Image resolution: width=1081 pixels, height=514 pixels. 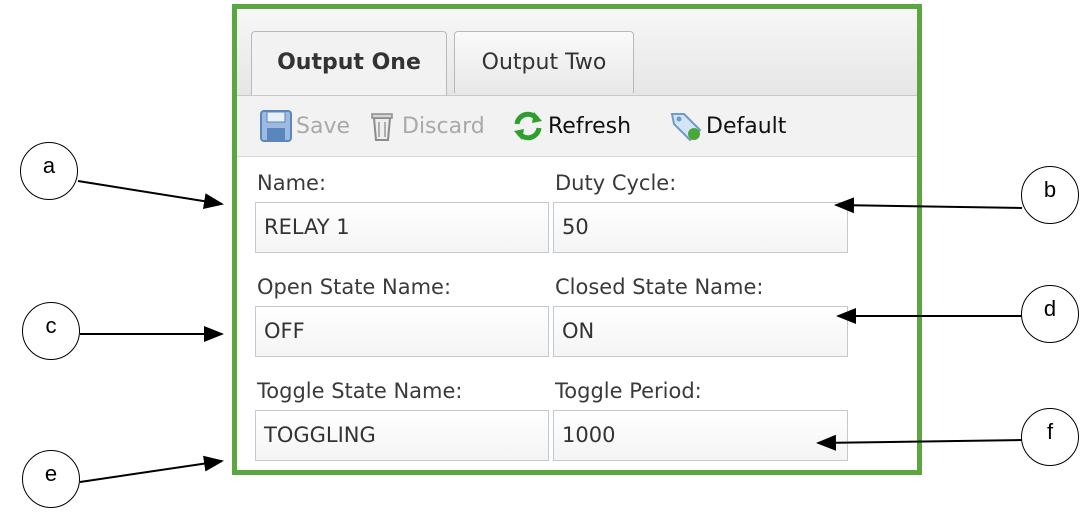 What do you see at coordinates (151, 469) in the screenshot?
I see `arrow-e` at bounding box center [151, 469].